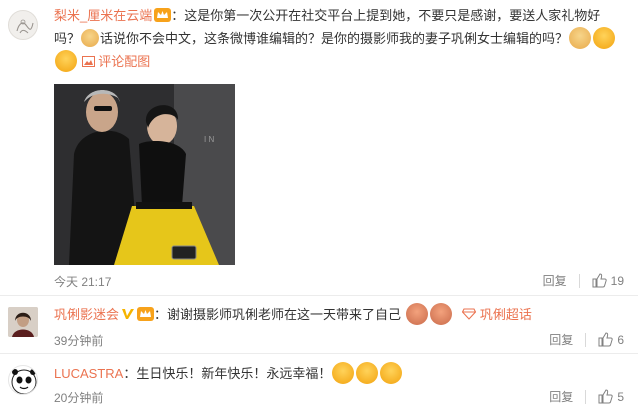 The height and width of the screenshot is (419, 638). Describe the element at coordinates (227, 373) in the screenshot. I see `comment-body: ：生日快乐！新年快乐！永远幸福！` at that location.